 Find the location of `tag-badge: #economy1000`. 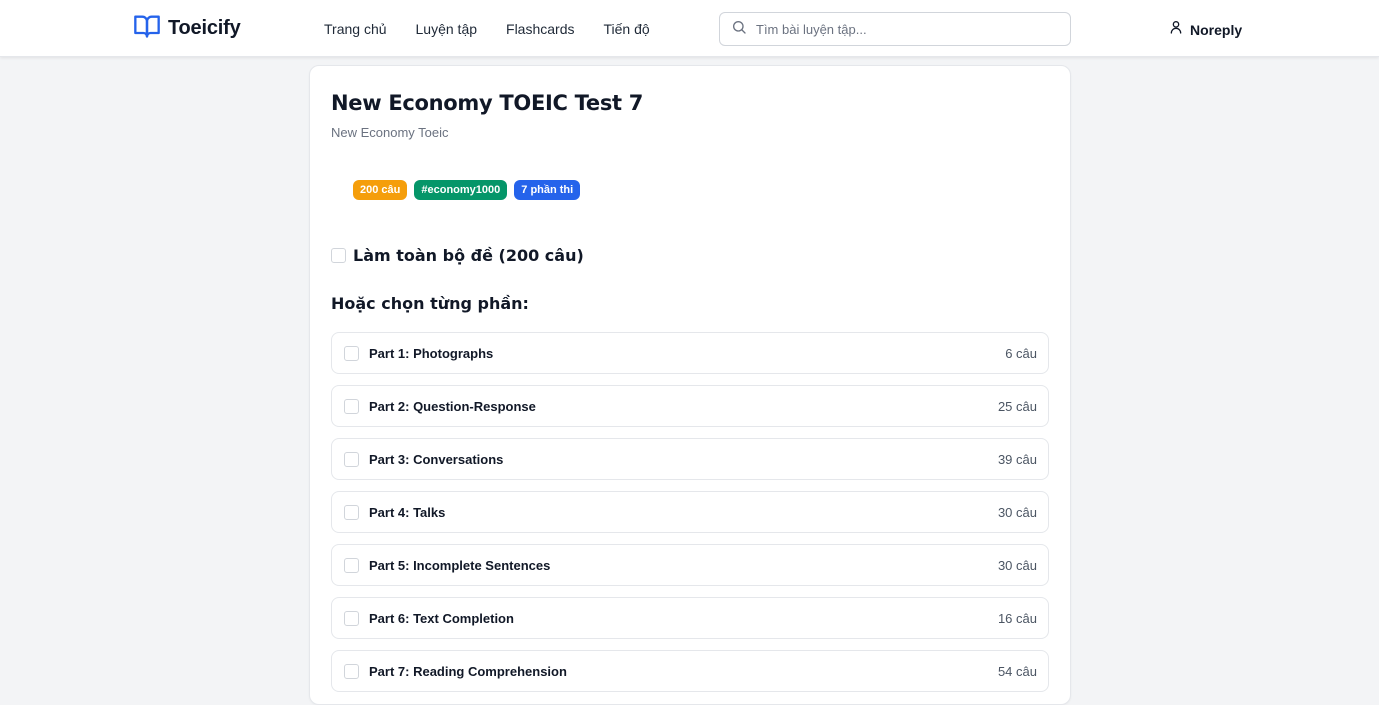

tag-badge: #economy1000 is located at coordinates (461, 190).